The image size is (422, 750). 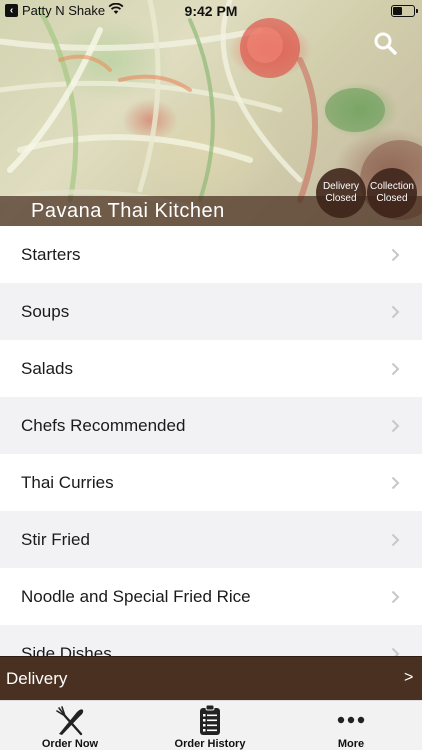 I want to click on bottom-tab-bar: Order Now Order History More, so click(x=211, y=725).